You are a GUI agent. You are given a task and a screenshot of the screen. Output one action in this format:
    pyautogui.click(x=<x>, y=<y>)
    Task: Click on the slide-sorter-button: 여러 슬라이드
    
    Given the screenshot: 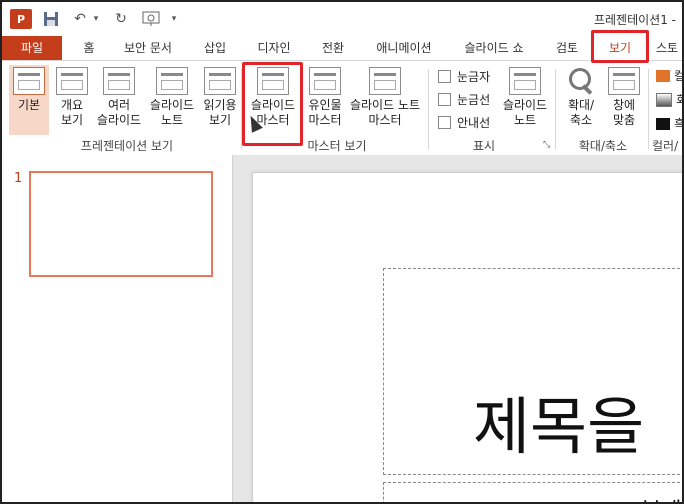 What is the action you would take?
    pyautogui.click(x=119, y=100)
    